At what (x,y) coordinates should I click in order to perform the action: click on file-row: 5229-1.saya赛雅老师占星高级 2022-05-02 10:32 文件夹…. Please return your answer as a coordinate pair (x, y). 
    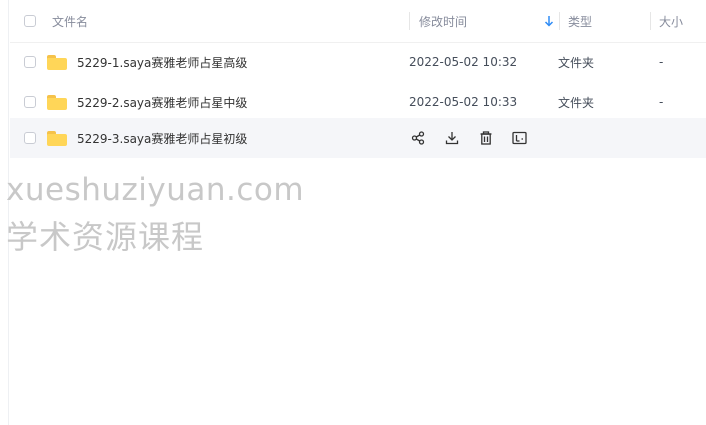
    Looking at the image, I should click on (358, 62).